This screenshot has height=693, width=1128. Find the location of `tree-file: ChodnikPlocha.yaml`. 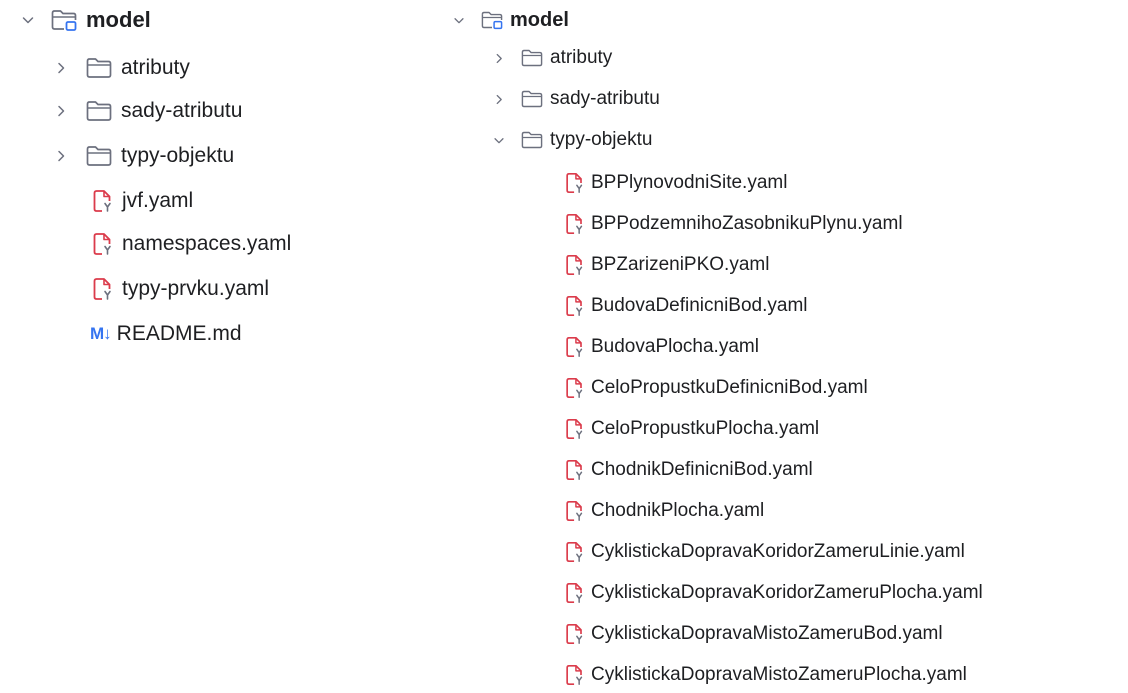

tree-file: ChodnikPlocha.yaml is located at coordinates (663, 511).